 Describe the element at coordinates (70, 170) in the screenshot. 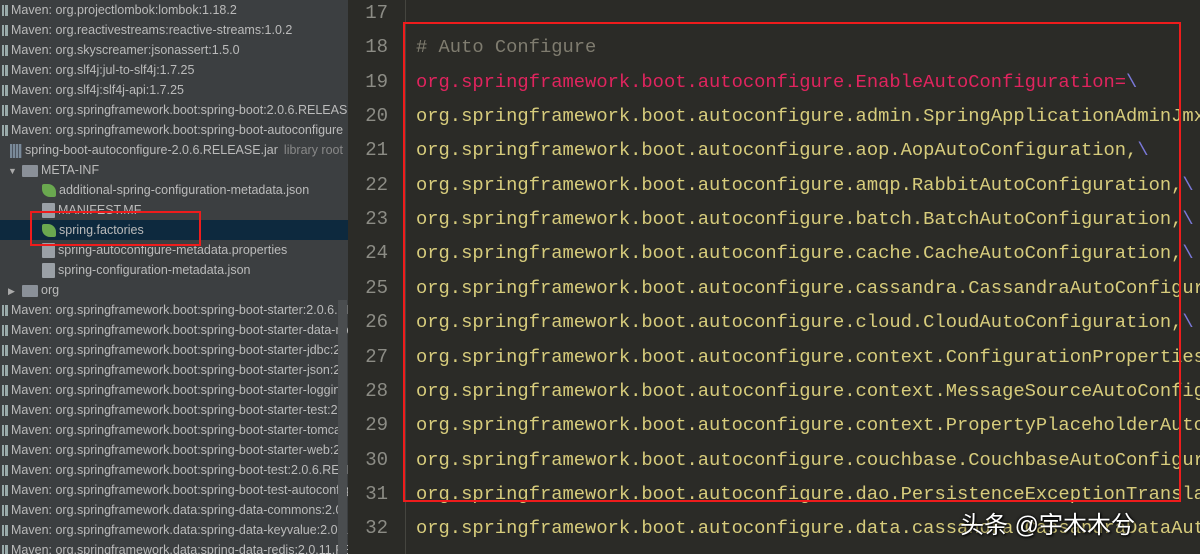

I see `tree-item-label: META-INF` at that location.